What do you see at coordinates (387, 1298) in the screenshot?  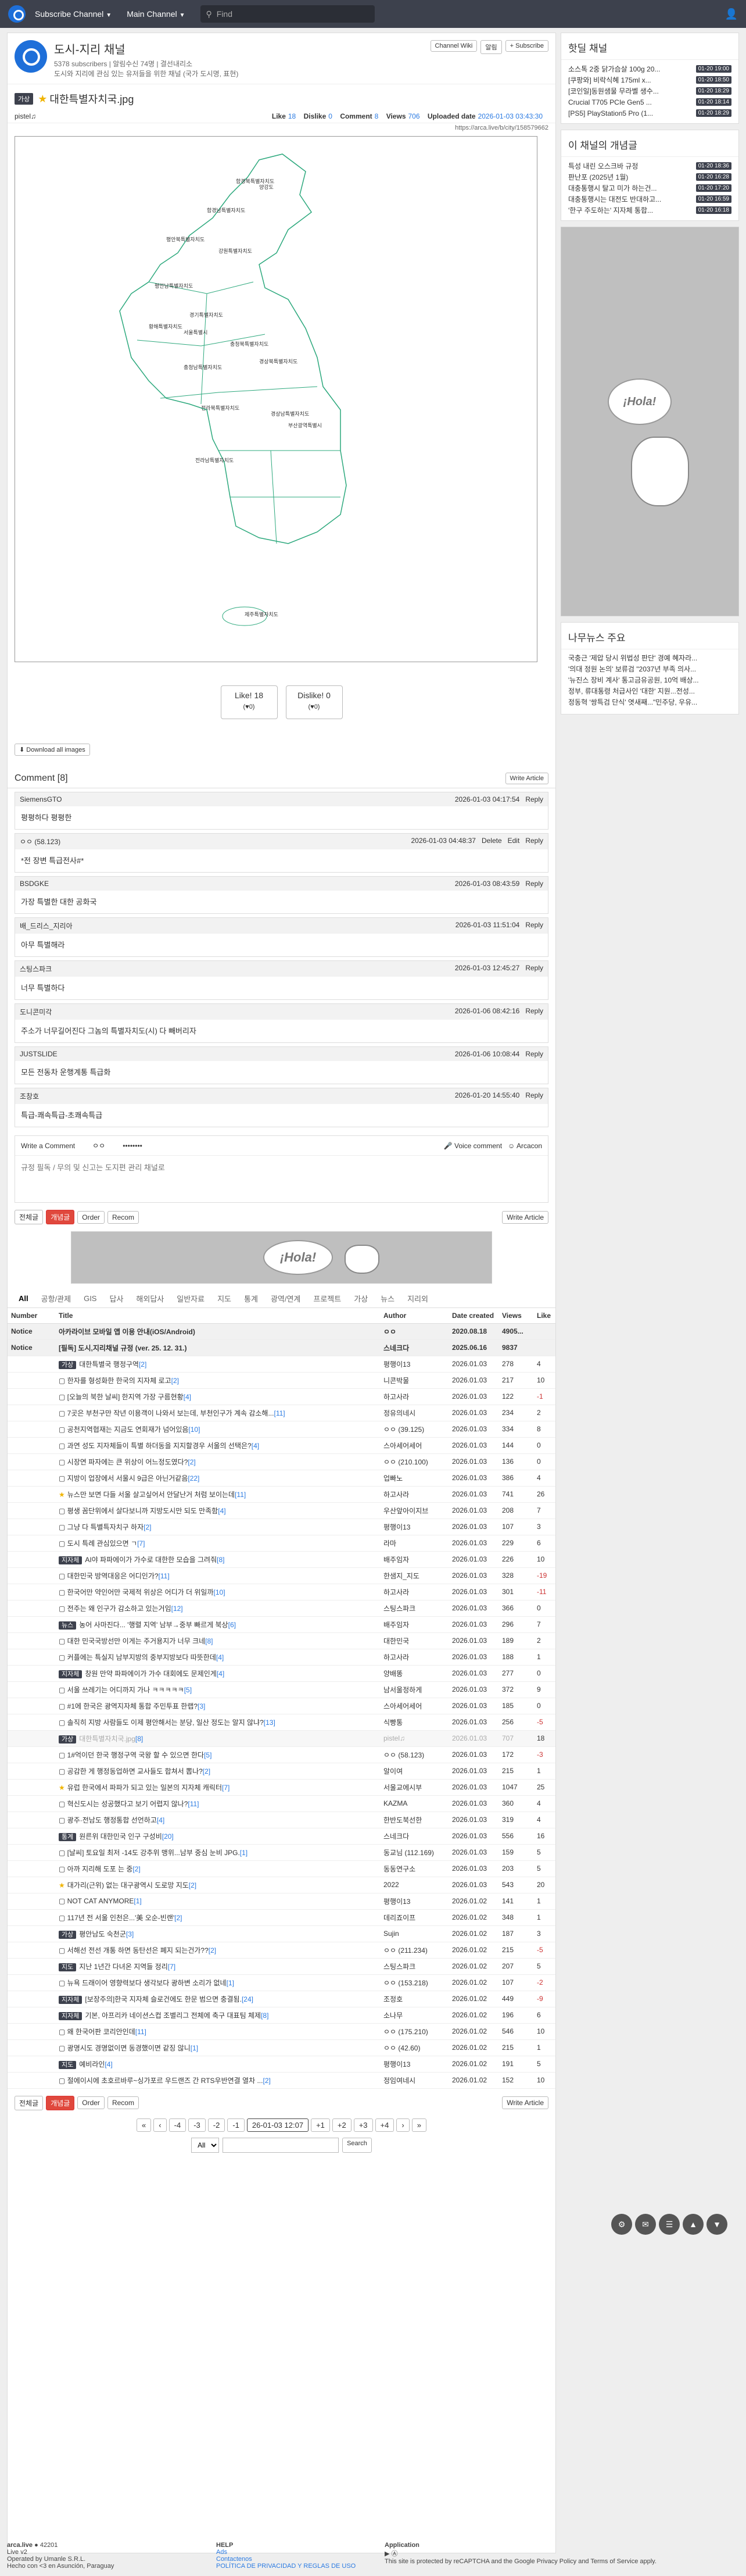 I see `category-tab: 뉴스` at bounding box center [387, 1298].